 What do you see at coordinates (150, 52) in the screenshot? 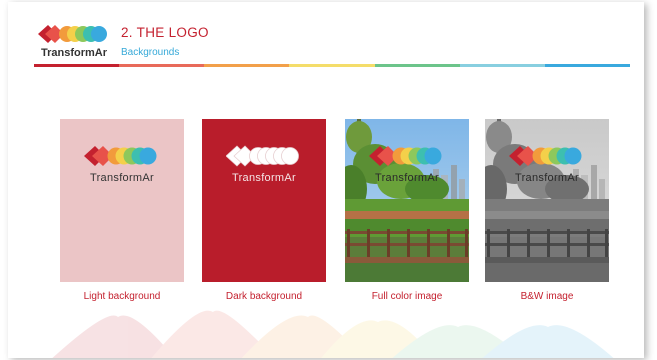
I see `section-subtitle: Backgrounds` at bounding box center [150, 52].